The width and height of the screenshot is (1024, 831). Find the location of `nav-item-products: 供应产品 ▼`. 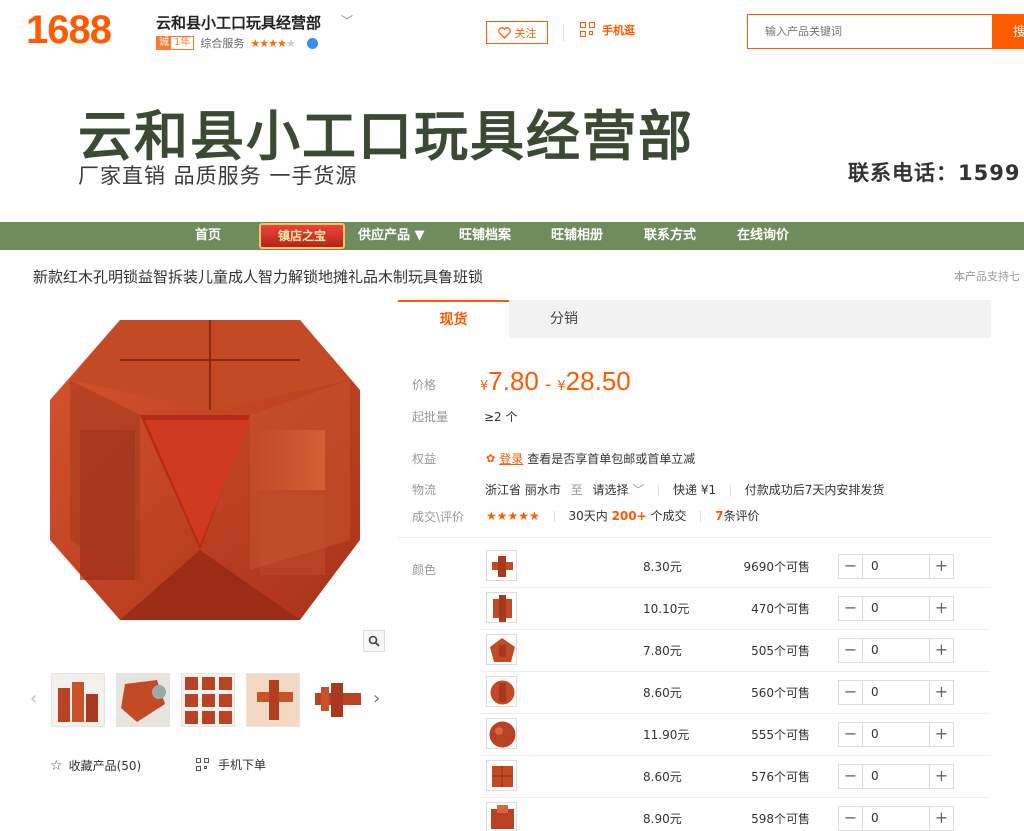

nav-item-products: 供应产品 ▼ is located at coordinates (391, 236).